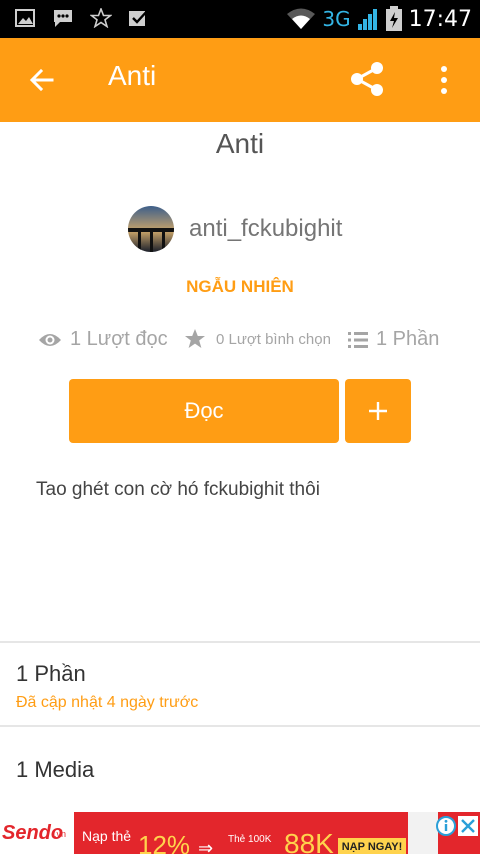 The height and width of the screenshot is (854, 480). I want to click on reads-stat: 1 Lượt đọc, so click(103, 339).